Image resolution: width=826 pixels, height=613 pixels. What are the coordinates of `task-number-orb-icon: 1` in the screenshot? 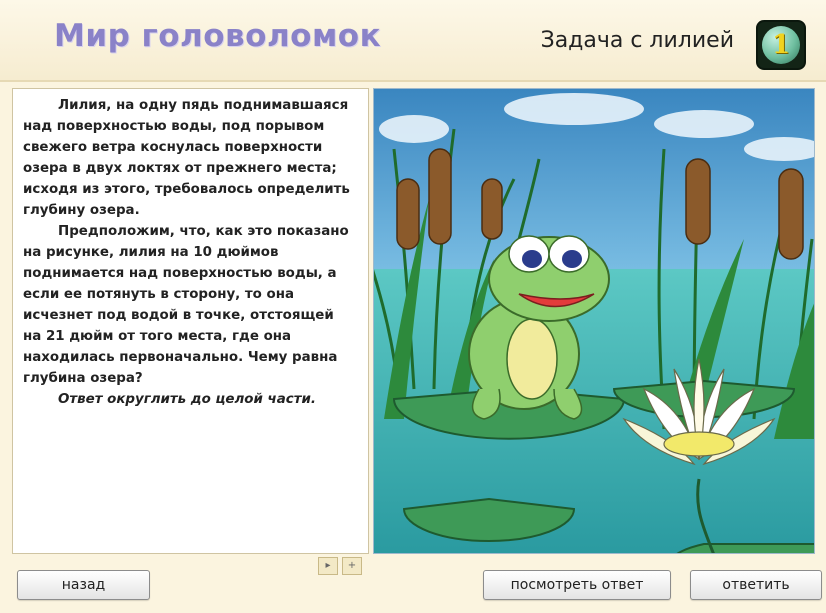 It's located at (781, 45).